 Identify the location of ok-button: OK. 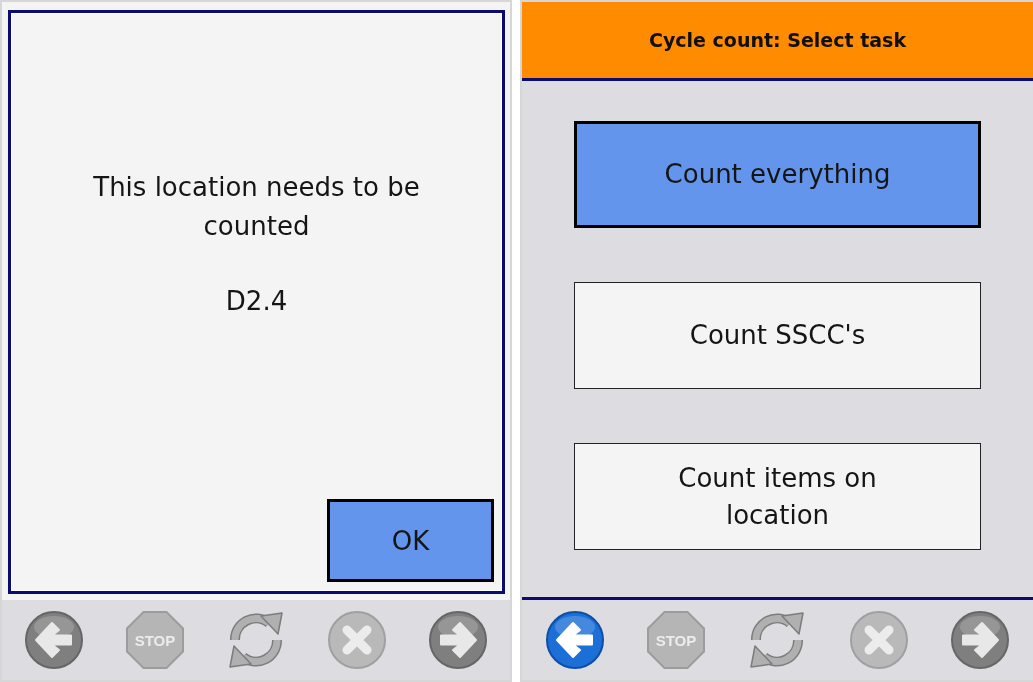
(410, 540).